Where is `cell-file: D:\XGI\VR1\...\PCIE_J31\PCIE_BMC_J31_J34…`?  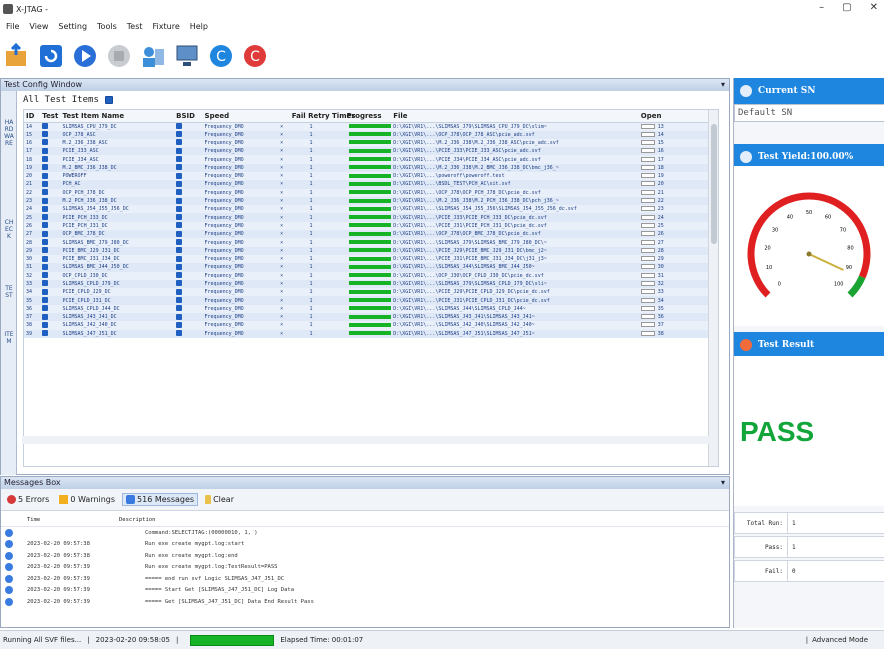 cell-file: D:\XGI\VR1\...\PCIE_J31\PCIE_BMC_J31_J34… is located at coordinates (515, 259).